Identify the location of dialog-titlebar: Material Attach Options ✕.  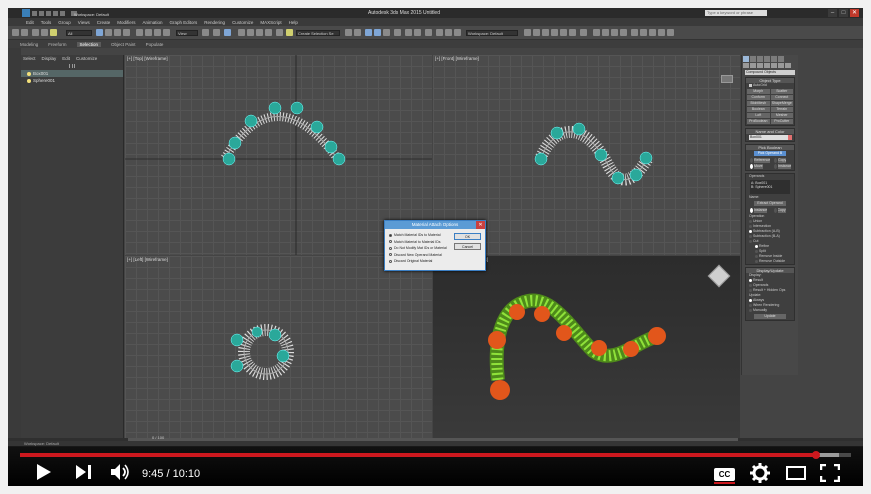
(435, 225).